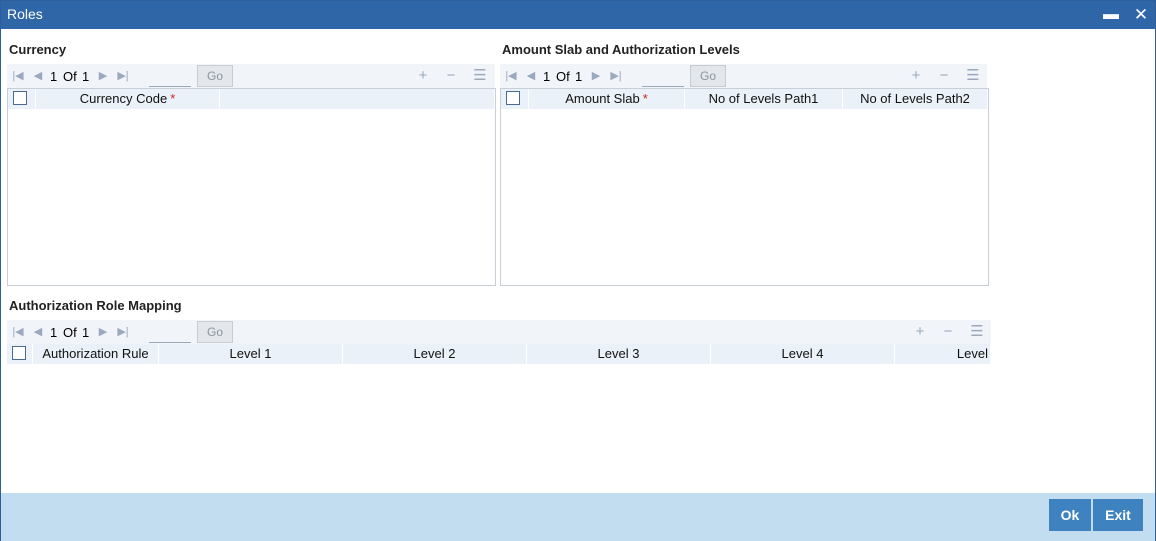 The height and width of the screenshot is (541, 1156). I want to click on column-label: Amount Slab, so click(602, 98).